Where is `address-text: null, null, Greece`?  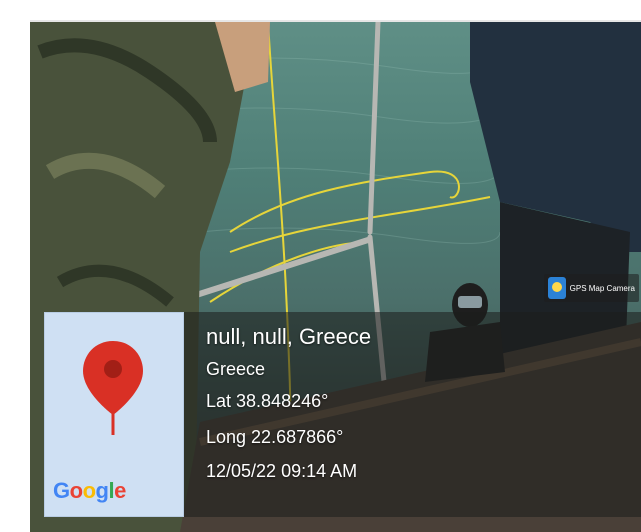
address-text: null, null, Greece is located at coordinates (289, 336).